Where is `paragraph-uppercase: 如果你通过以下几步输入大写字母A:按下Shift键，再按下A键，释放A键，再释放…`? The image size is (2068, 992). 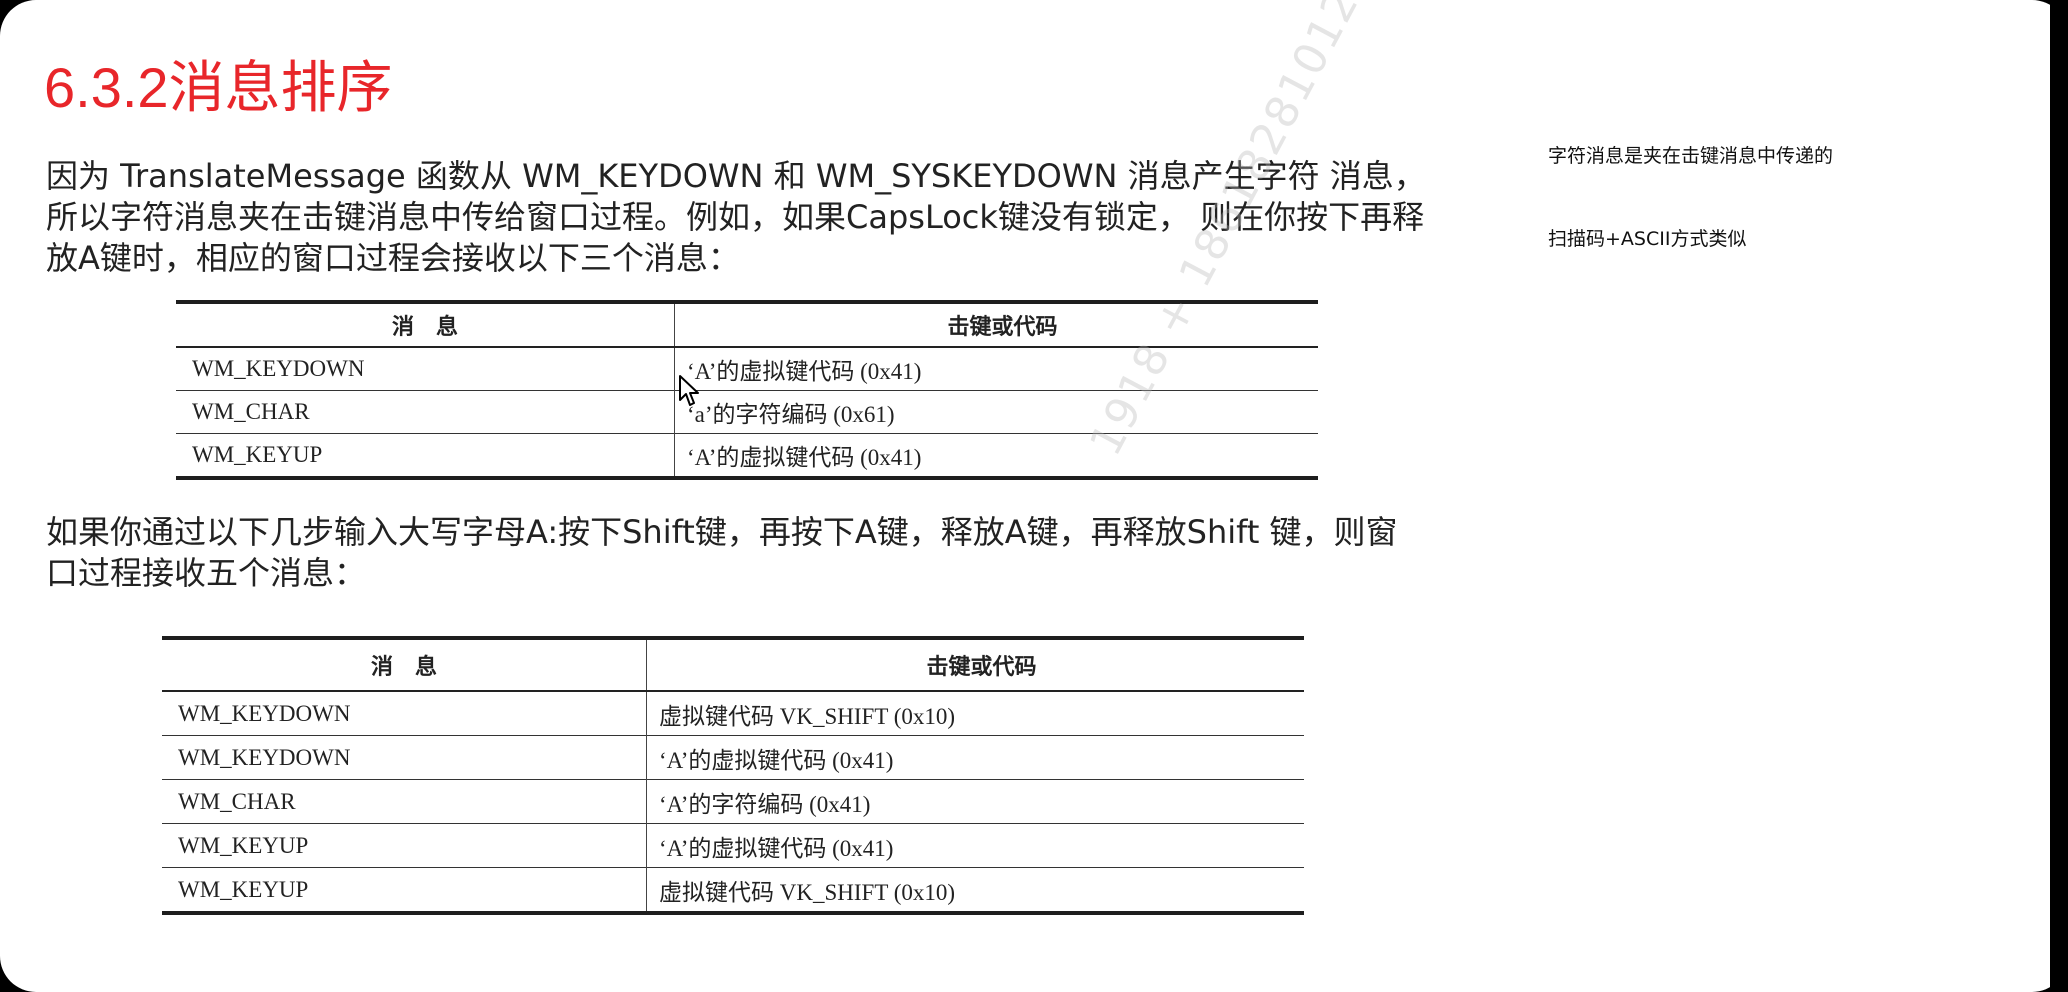
paragraph-uppercase: 如果你通过以下几步输入大写字母A:按下Shift键，再按下A键，释放A键，再释放… is located at coordinates (722, 552).